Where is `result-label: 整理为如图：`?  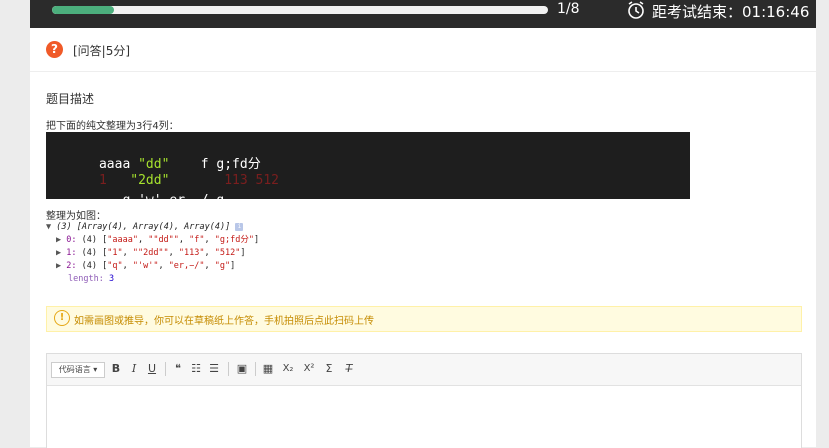 result-label: 整理为如图： is located at coordinates (76, 216).